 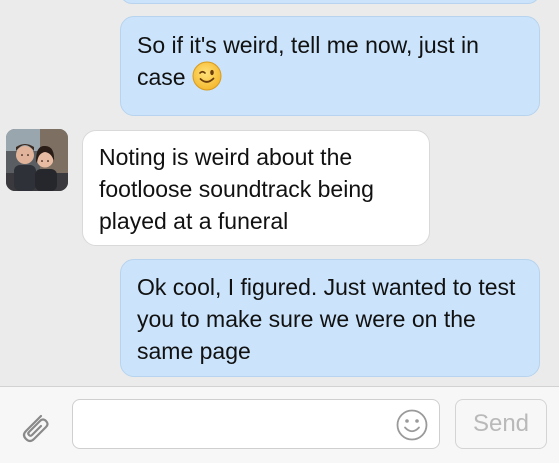 I want to click on contact-avatar, so click(x=37, y=160).